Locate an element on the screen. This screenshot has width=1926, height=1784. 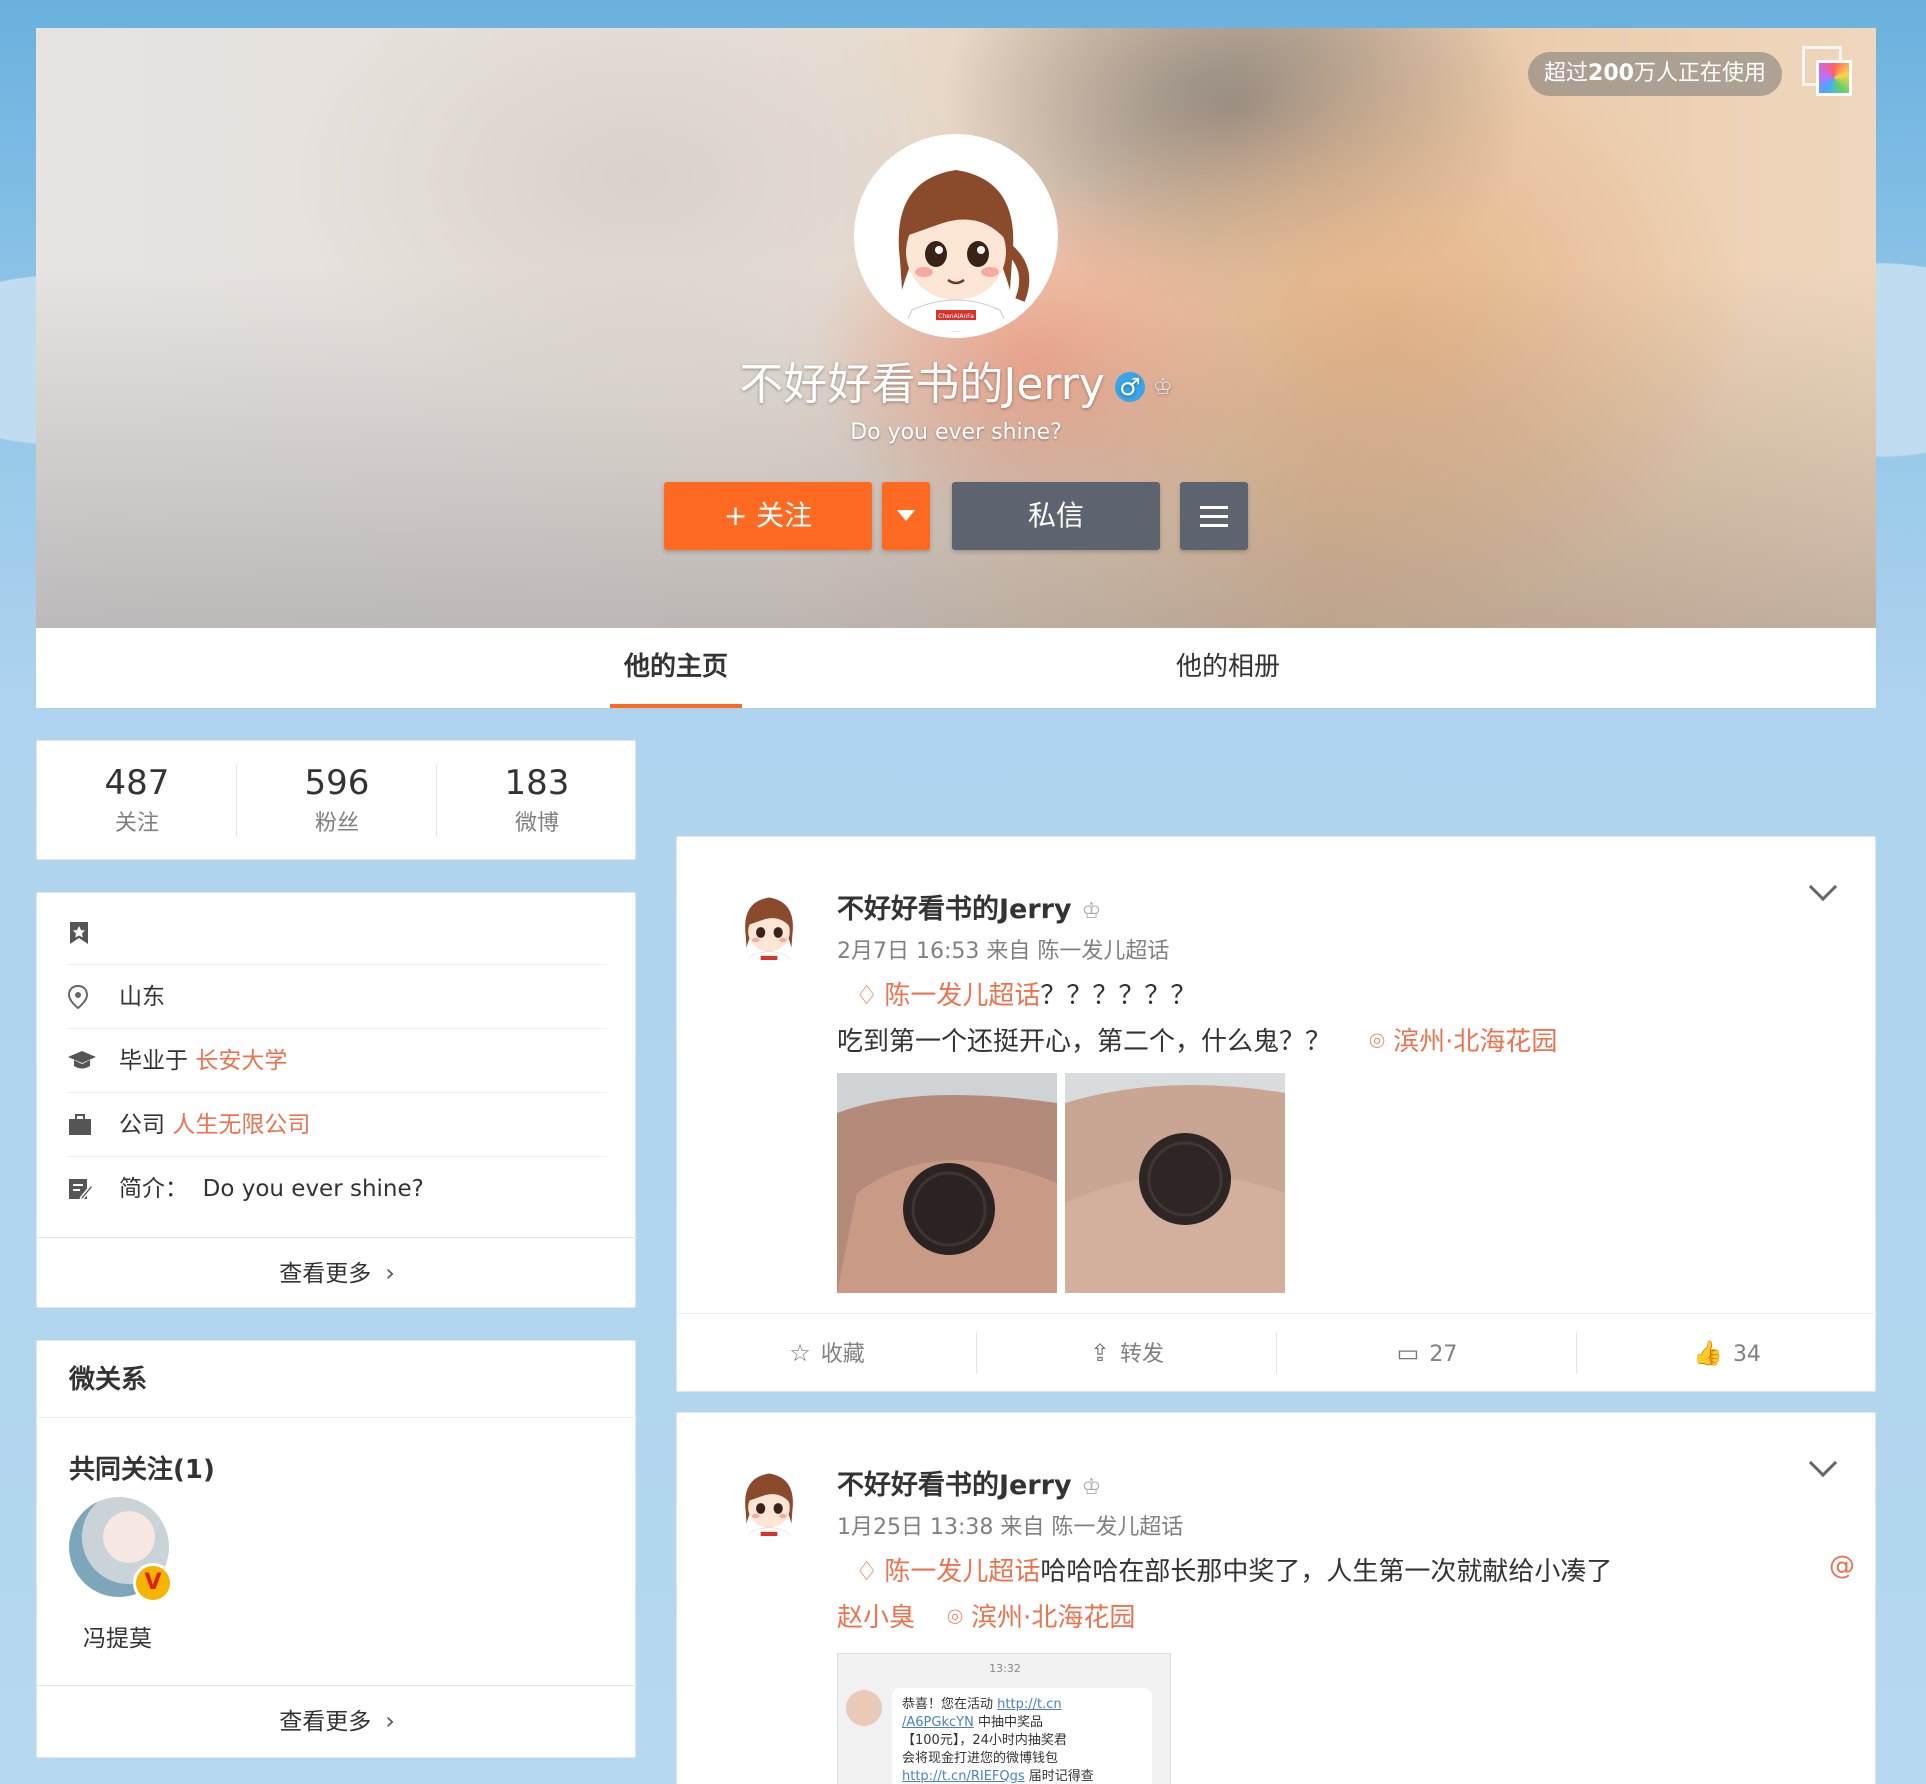
profile-name: 不好好看书的Jerry is located at coordinates (922, 384).